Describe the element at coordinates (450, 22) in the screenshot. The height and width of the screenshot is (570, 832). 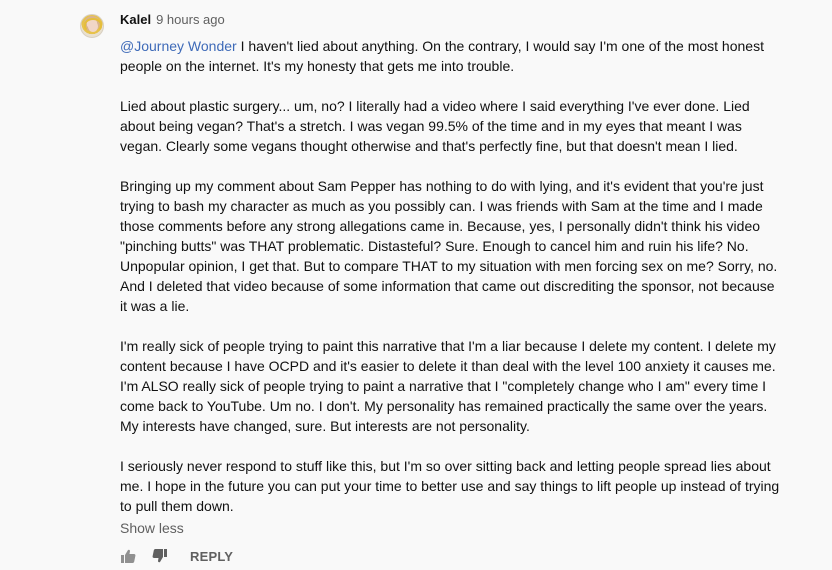
I see `comment-header: Kalel 9 hours ago` at that location.